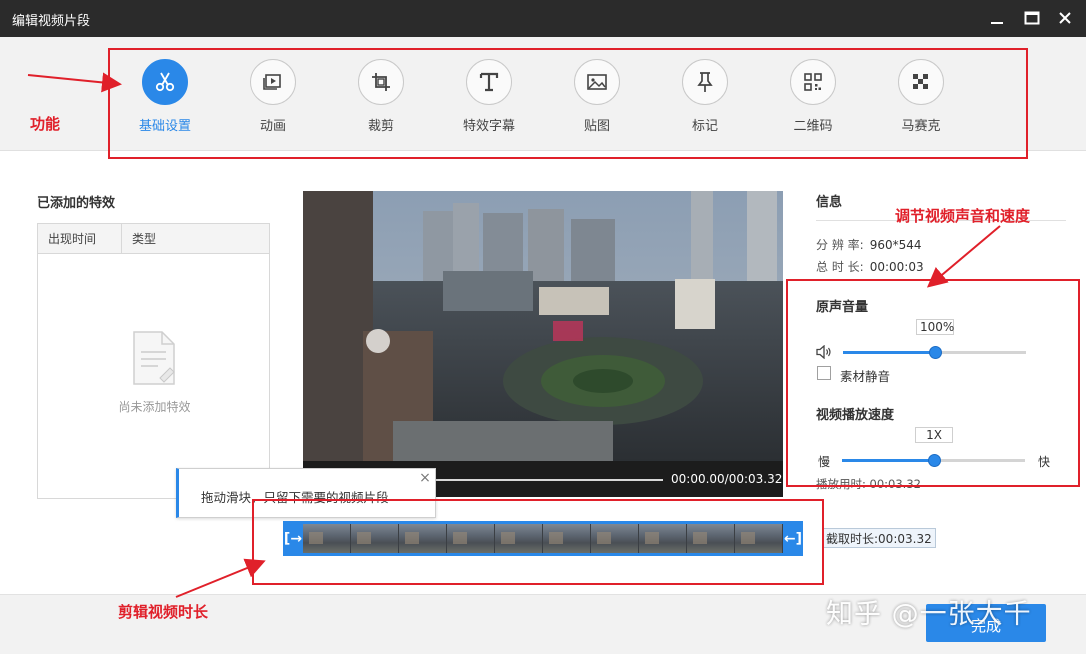  Describe the element at coordinates (895, 245) in the screenshot. I see `resolution-value: 960*544` at that location.